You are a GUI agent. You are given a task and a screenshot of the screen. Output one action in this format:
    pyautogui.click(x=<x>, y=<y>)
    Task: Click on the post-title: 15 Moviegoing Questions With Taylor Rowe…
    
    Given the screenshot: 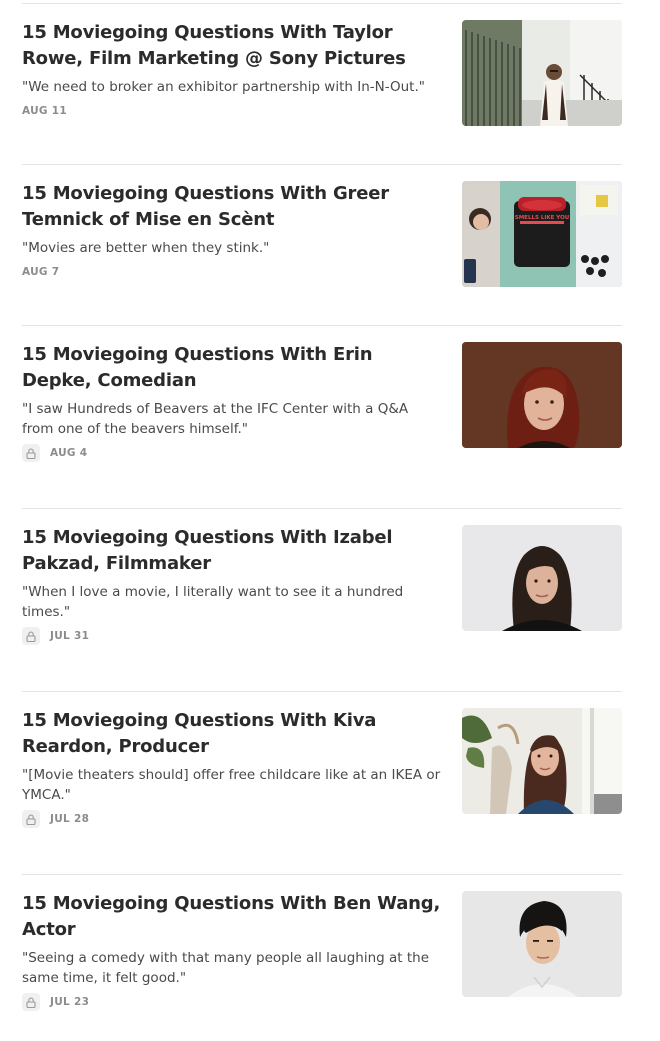 What is the action you would take?
    pyautogui.click(x=232, y=46)
    